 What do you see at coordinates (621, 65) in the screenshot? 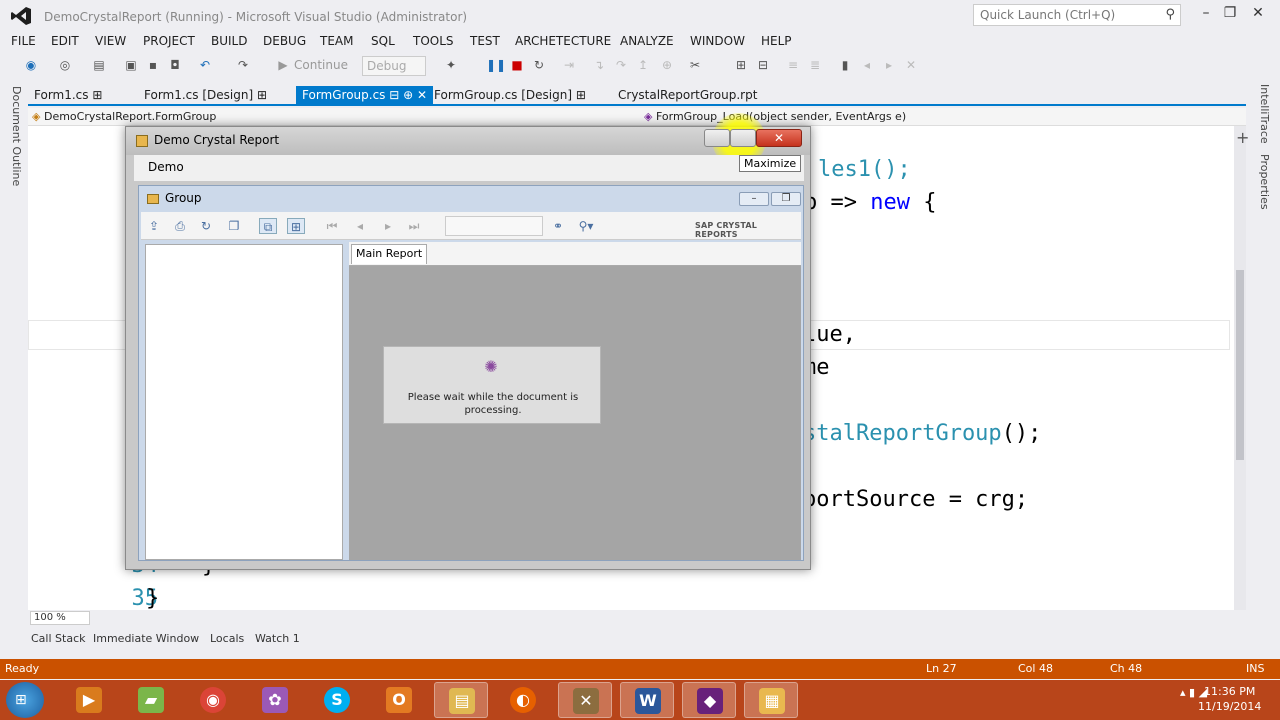
I see `step-over-icon: ↷` at bounding box center [621, 65].